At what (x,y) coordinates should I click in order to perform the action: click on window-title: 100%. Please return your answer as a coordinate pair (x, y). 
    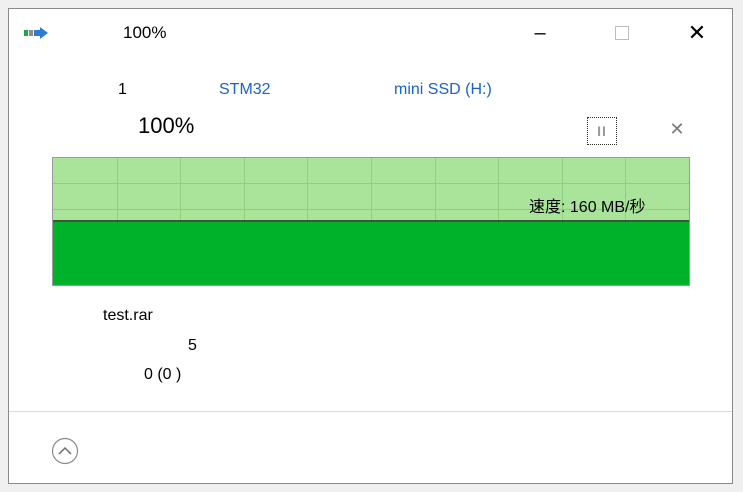
    Looking at the image, I should click on (145, 32).